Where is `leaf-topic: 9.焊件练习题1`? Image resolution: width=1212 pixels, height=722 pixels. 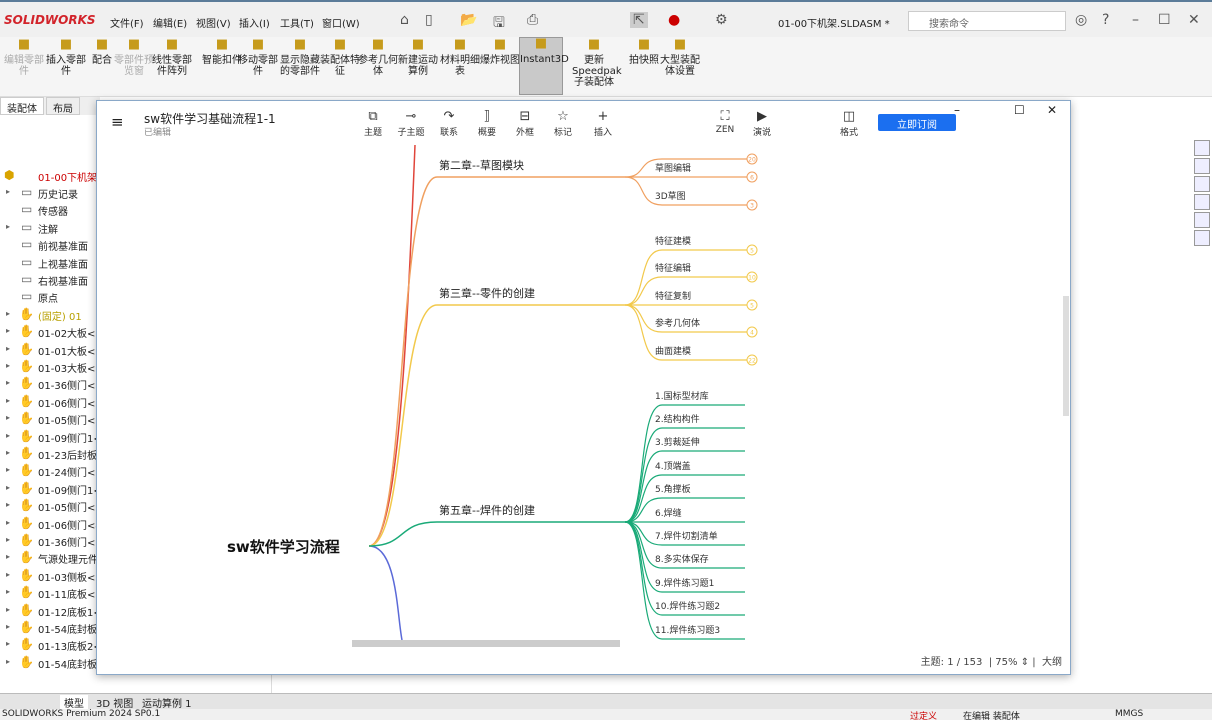 leaf-topic: 9.焊件练习题1 is located at coordinates (684, 583).